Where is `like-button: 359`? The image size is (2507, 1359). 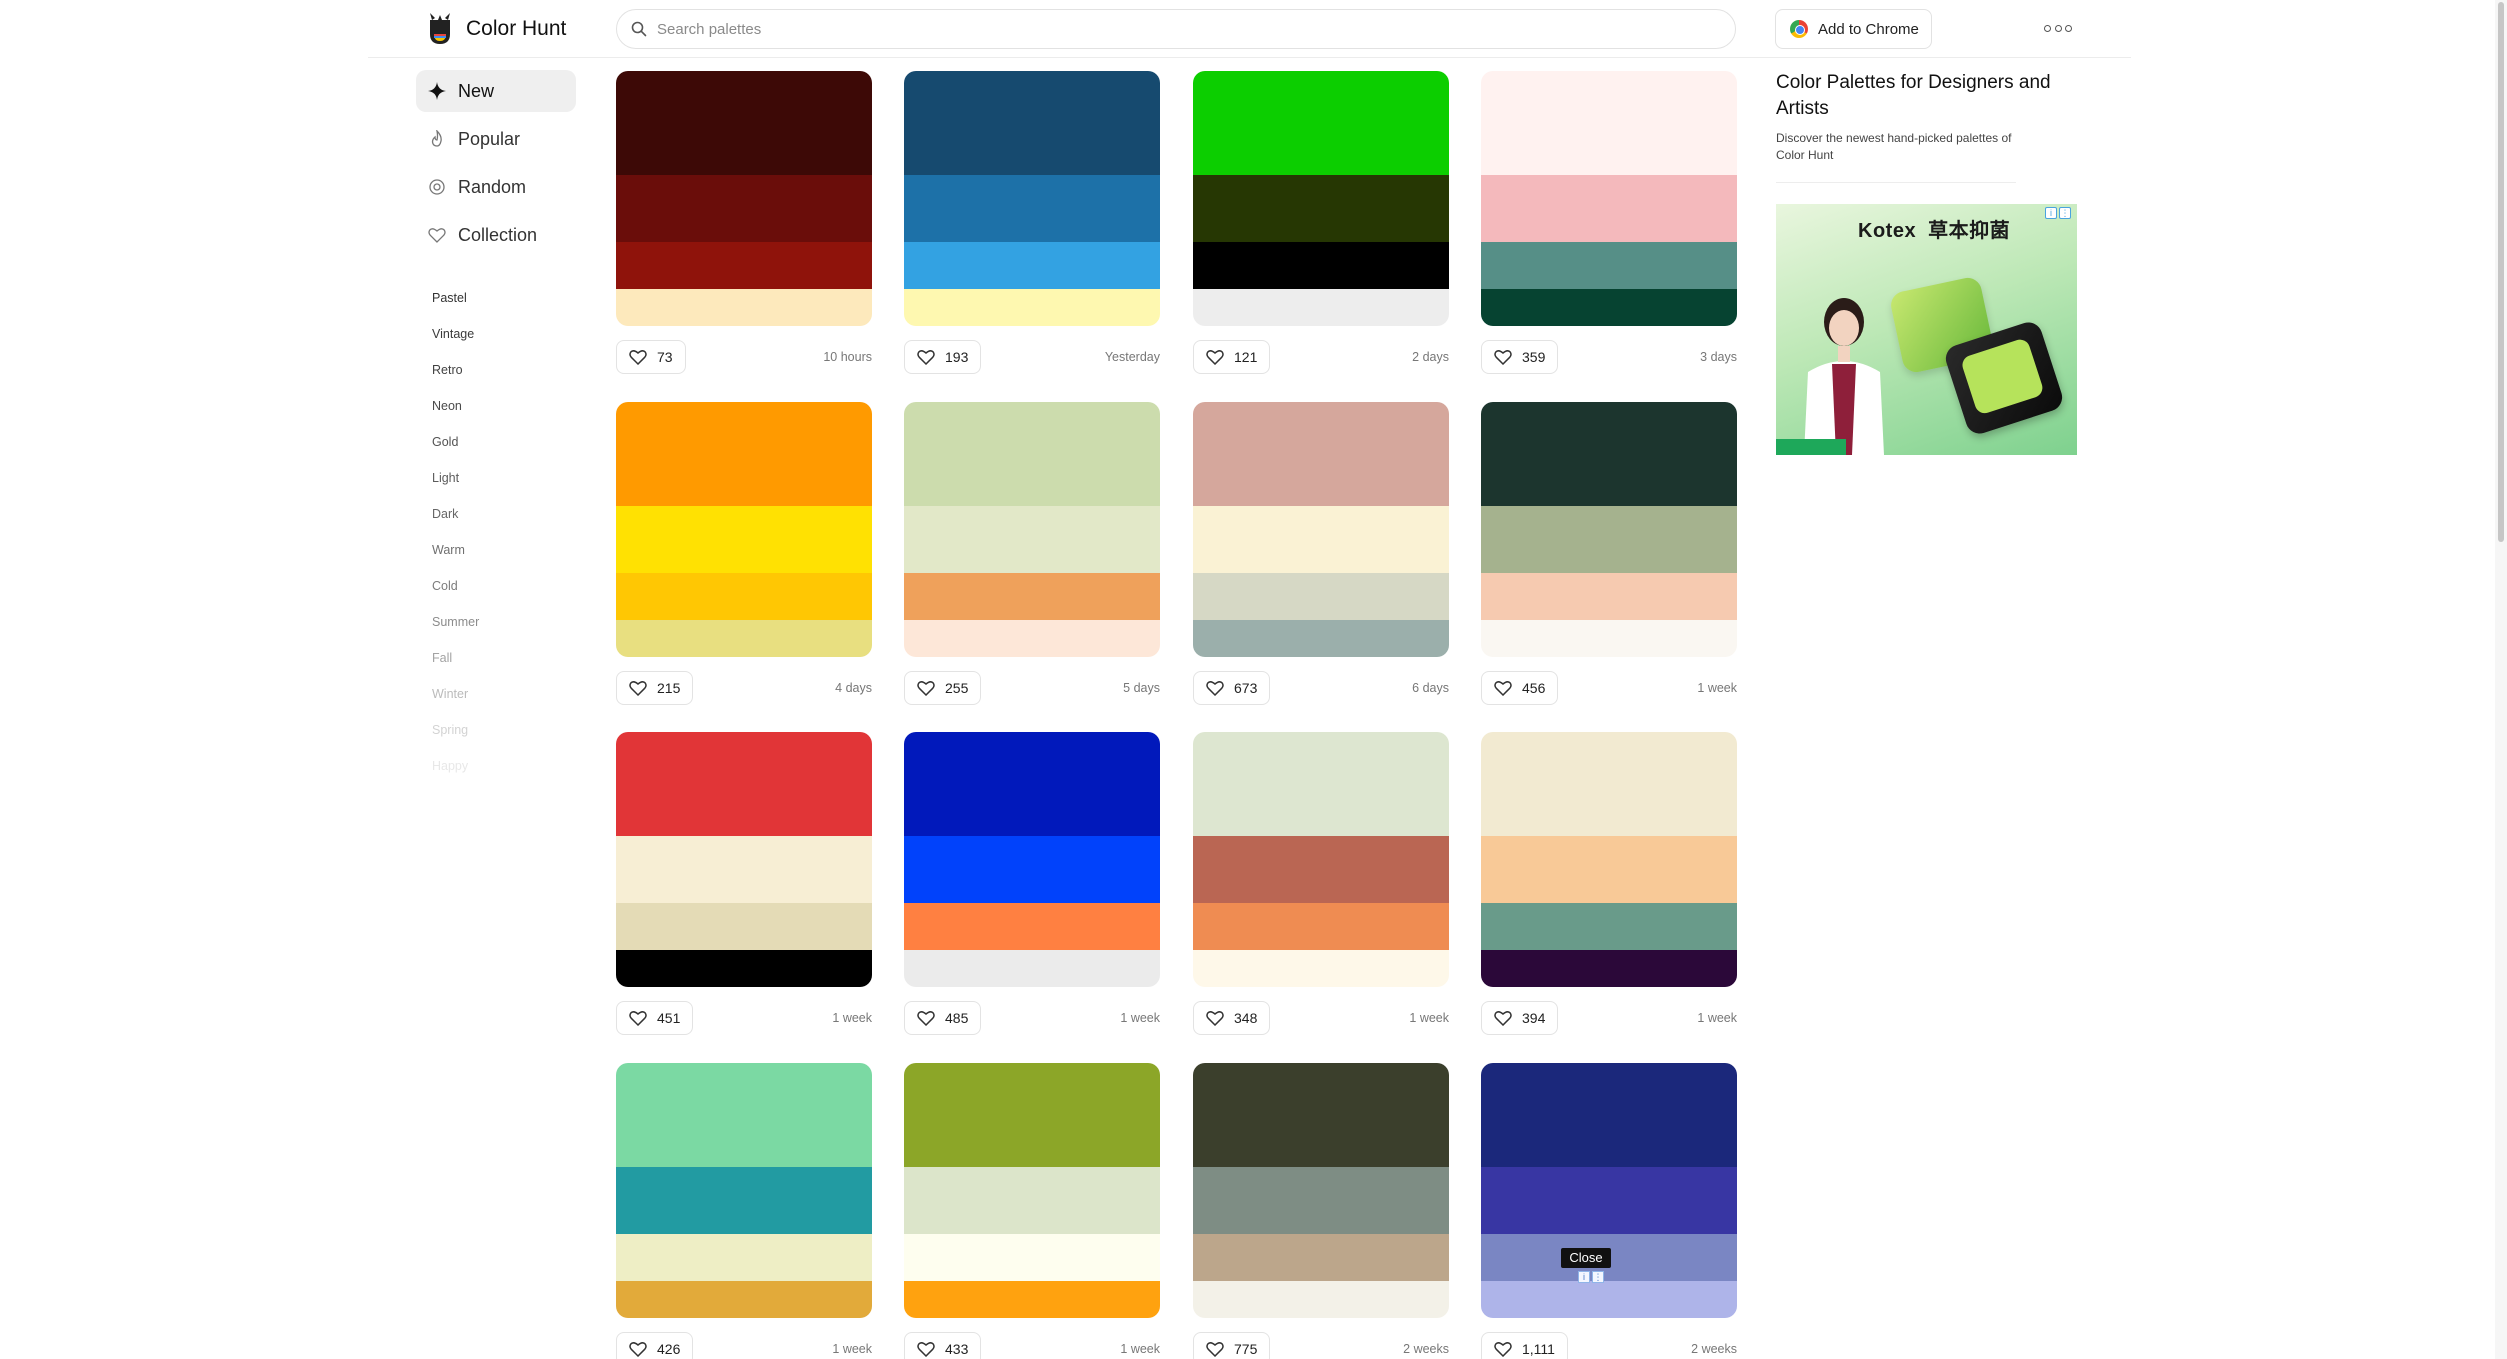
like-button: 359 is located at coordinates (1520, 357).